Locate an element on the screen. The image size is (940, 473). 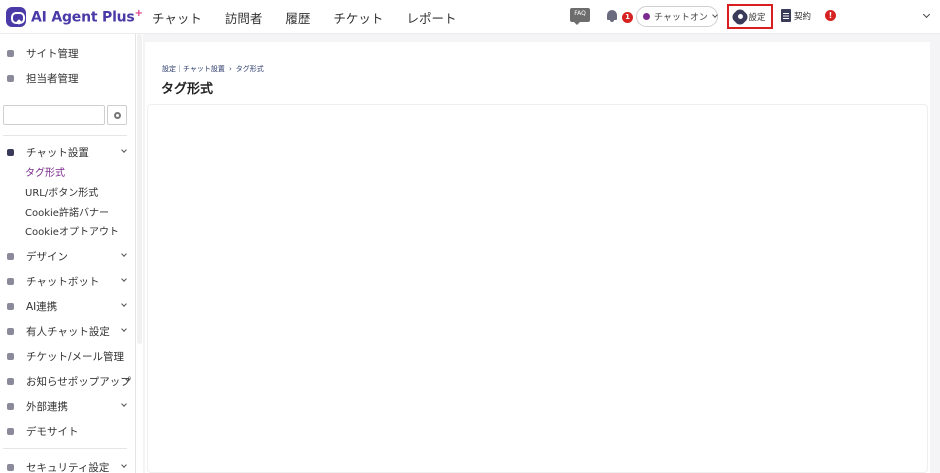
contract-label: 契約 is located at coordinates (803, 16).